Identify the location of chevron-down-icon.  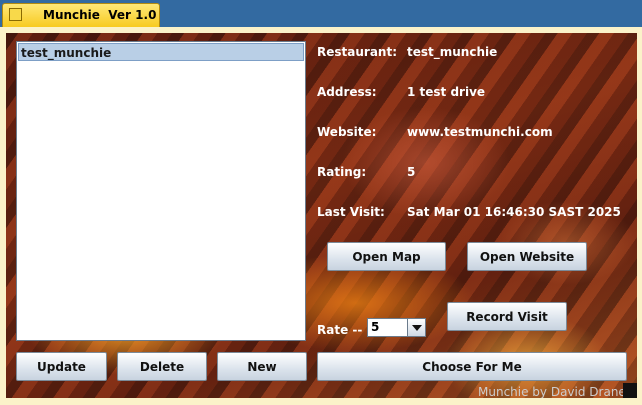
(416, 327).